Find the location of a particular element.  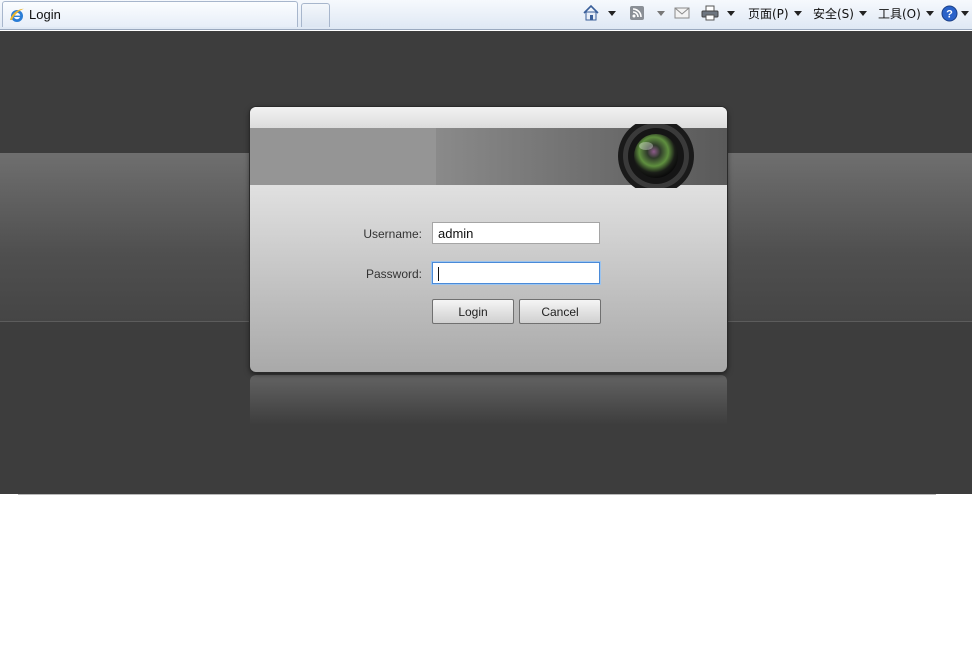

tools-menu-label: 工具(O) is located at coordinates (899, 13).